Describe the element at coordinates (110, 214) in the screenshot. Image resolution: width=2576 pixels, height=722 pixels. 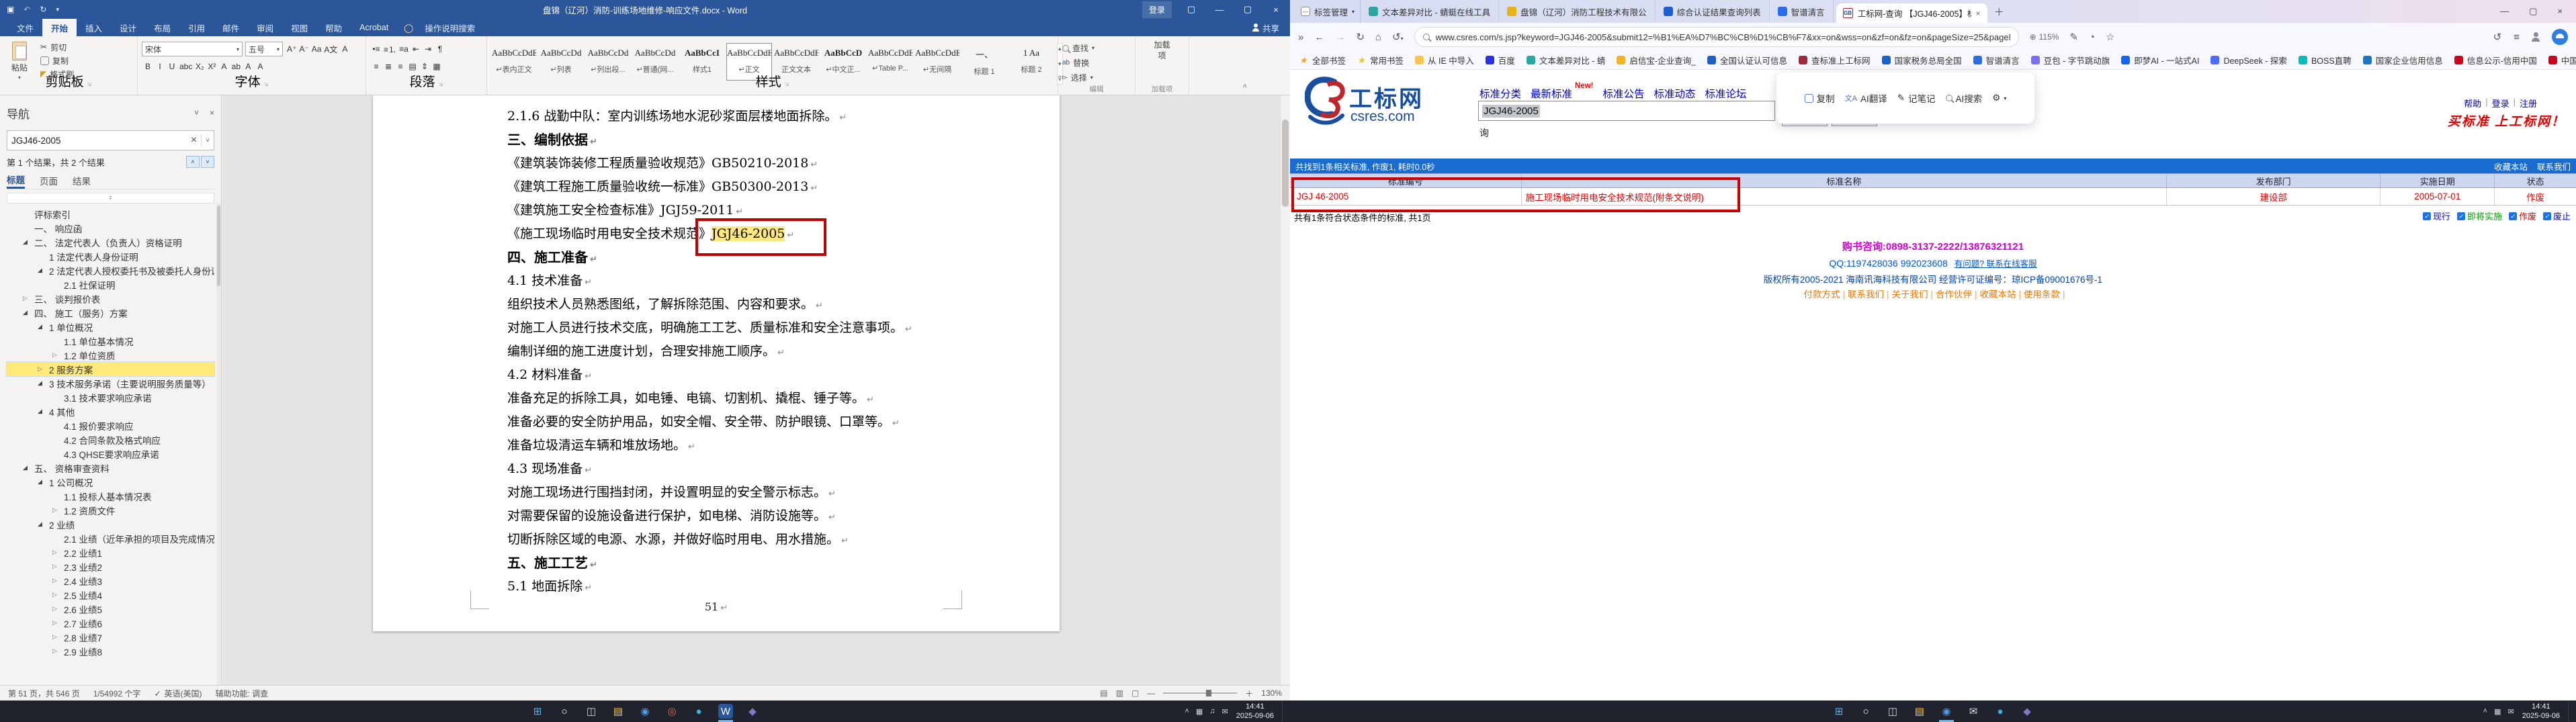
I see `nav-tree-item: 评标索引` at that location.